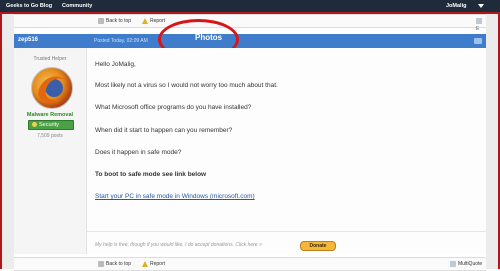 This screenshot has width=500, height=271. What do you see at coordinates (34, 125) in the screenshot?
I see `shield-icon` at bounding box center [34, 125].